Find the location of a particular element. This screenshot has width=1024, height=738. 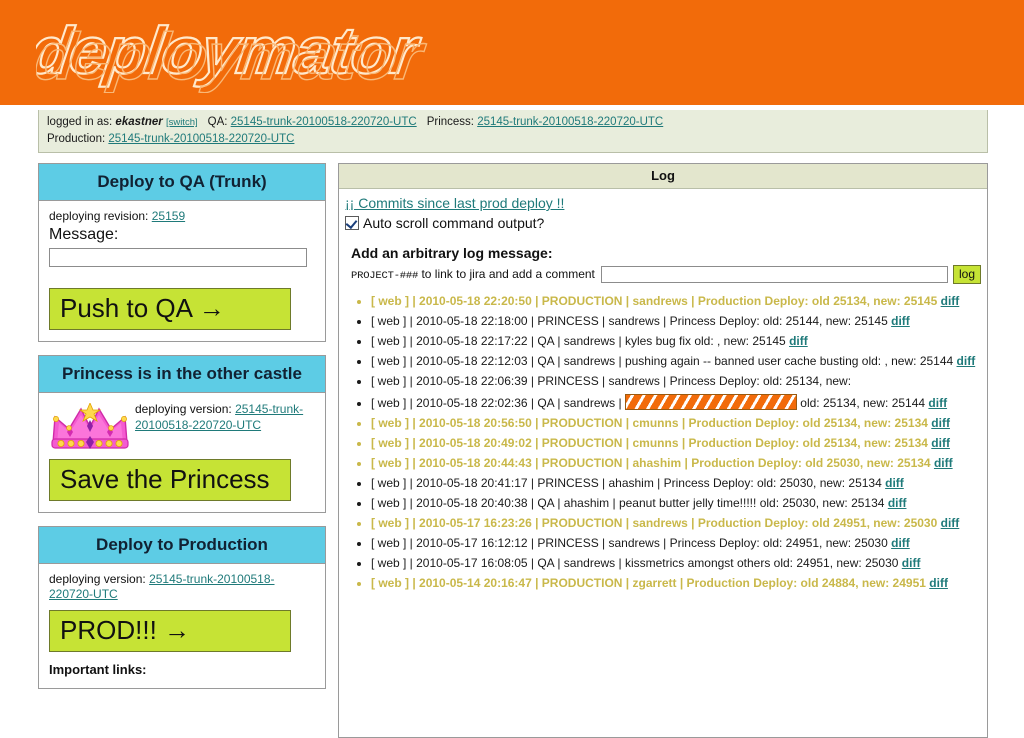

switch-user-anchor: [switch] is located at coordinates (182, 122).